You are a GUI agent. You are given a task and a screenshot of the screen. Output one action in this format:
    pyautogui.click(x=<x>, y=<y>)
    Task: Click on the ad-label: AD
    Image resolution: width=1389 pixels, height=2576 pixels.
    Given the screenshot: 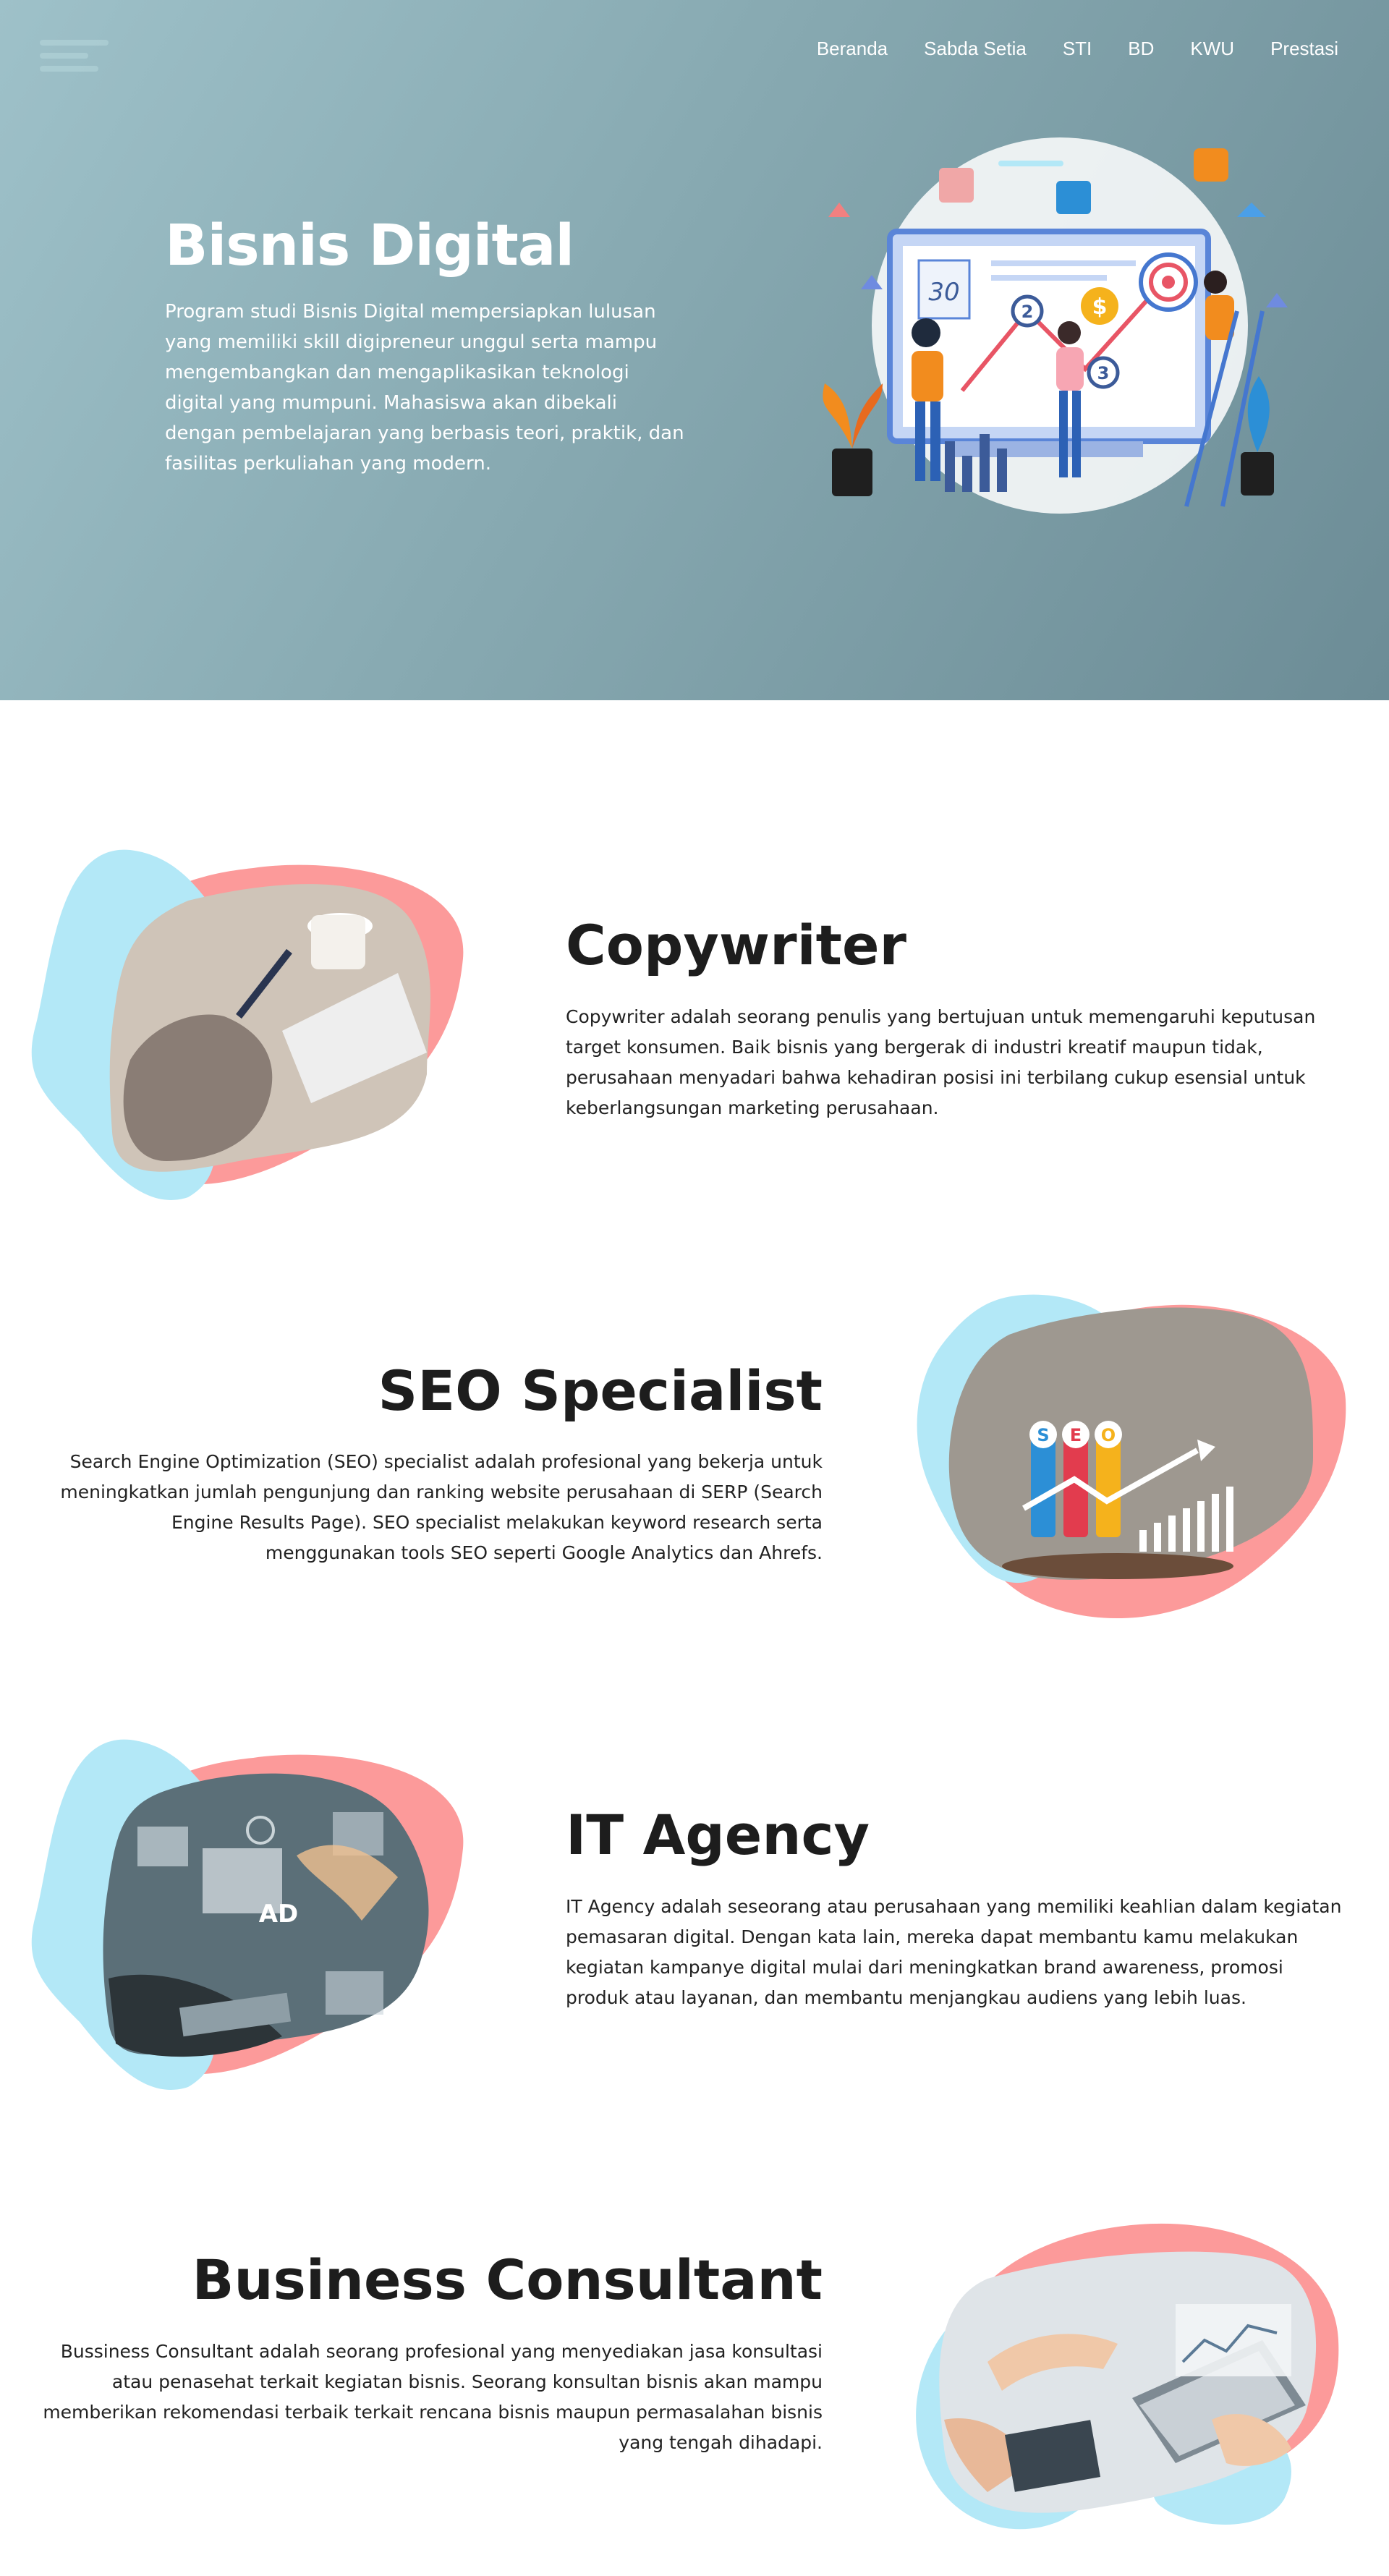 What is the action you would take?
    pyautogui.click(x=279, y=1914)
    